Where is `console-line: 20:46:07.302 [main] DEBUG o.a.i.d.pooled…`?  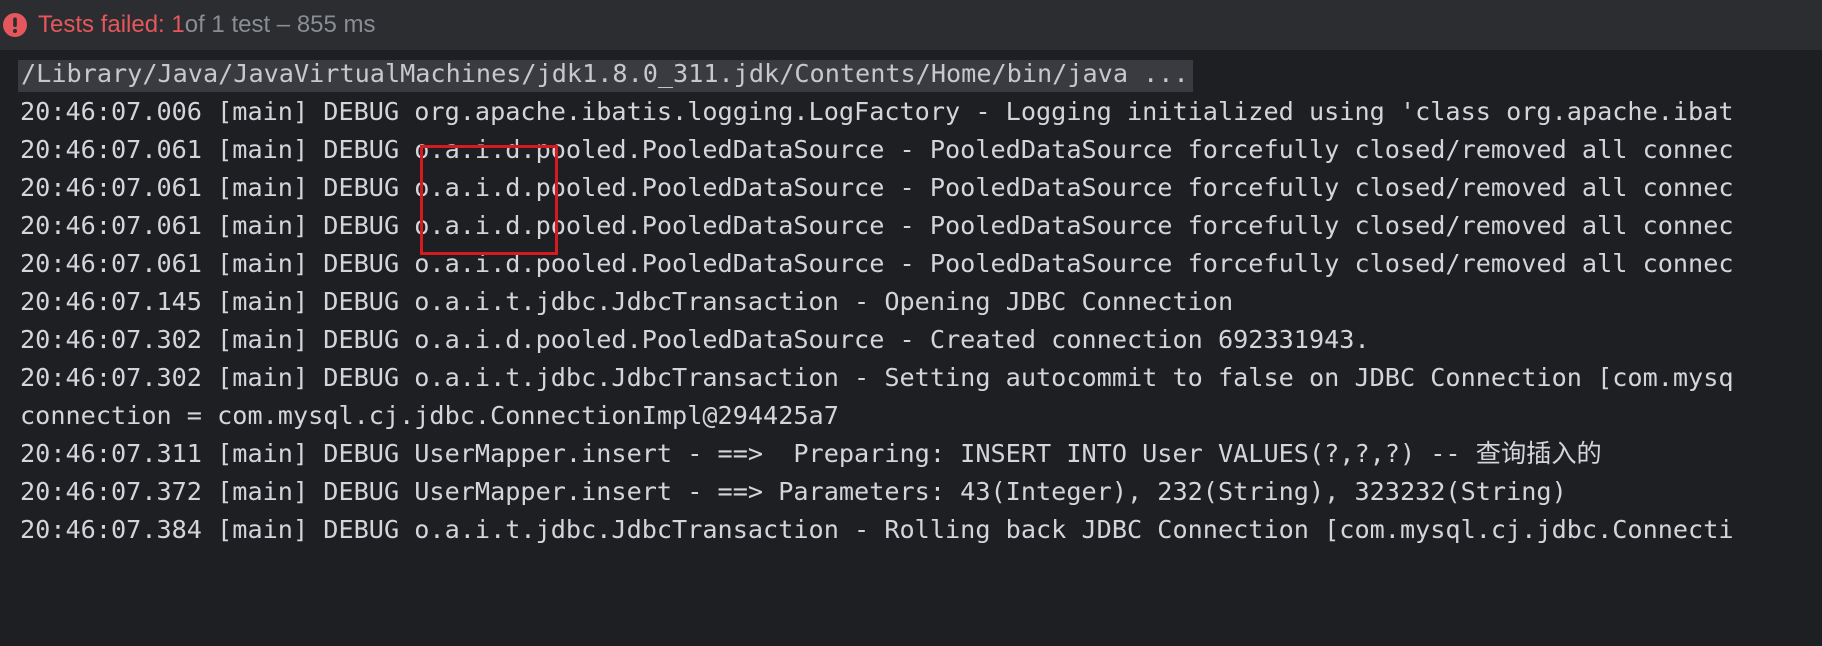 console-line: 20:46:07.302 [main] DEBUG o.a.i.d.pooled… is located at coordinates (695, 339).